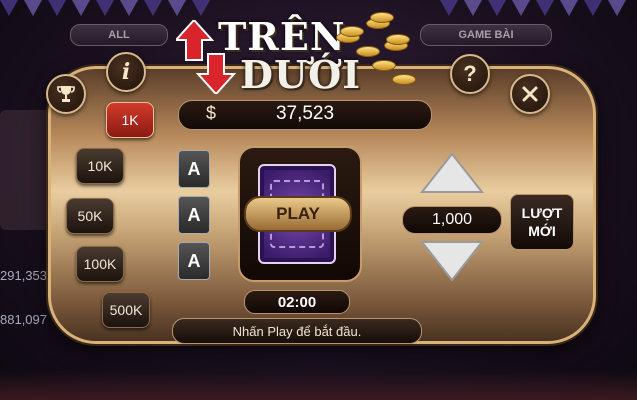 The width and height of the screenshot is (637, 400). I want to click on bunting-decoration, so click(105, 11).